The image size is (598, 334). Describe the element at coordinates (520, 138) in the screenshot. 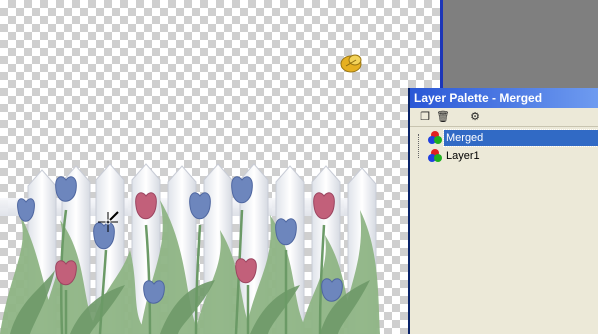

I see `layer-label: Merged` at that location.